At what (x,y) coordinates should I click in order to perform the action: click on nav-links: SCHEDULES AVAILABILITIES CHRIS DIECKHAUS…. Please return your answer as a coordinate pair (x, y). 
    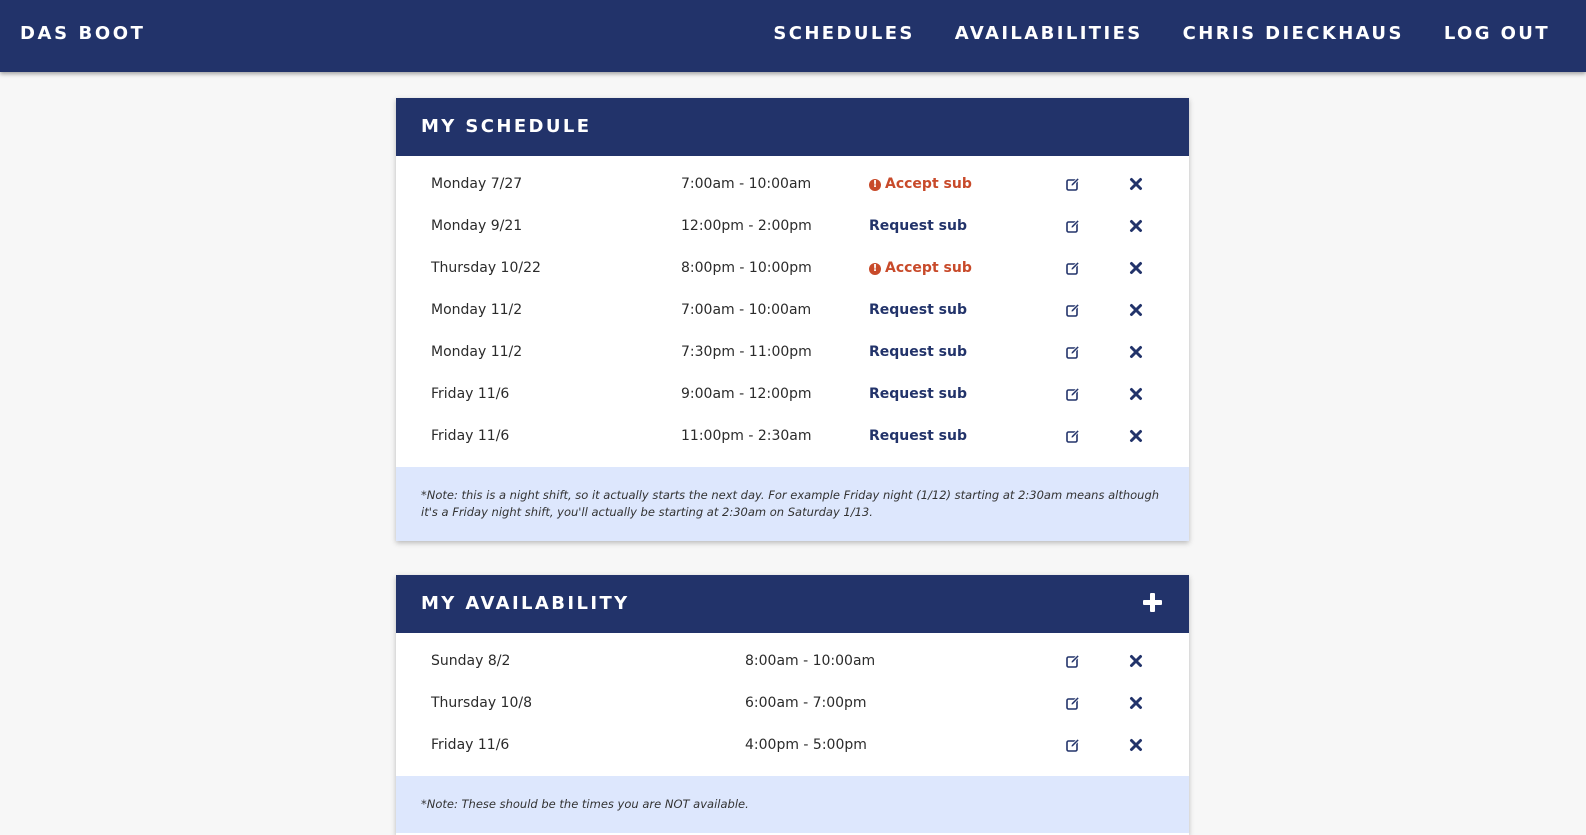
    Looking at the image, I should click on (1161, 33).